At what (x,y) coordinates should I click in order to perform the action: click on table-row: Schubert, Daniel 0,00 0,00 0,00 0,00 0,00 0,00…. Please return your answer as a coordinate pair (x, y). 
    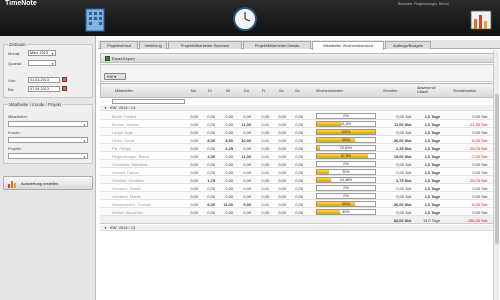
    Looking at the image, I should click on (299, 188).